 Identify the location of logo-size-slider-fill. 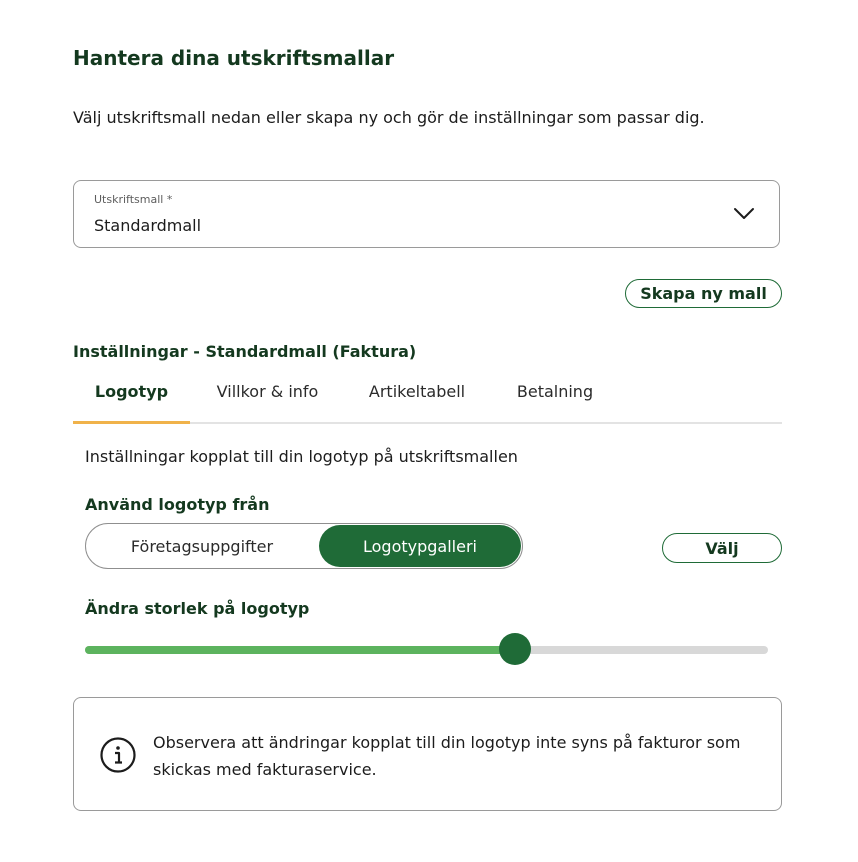
(300, 650).